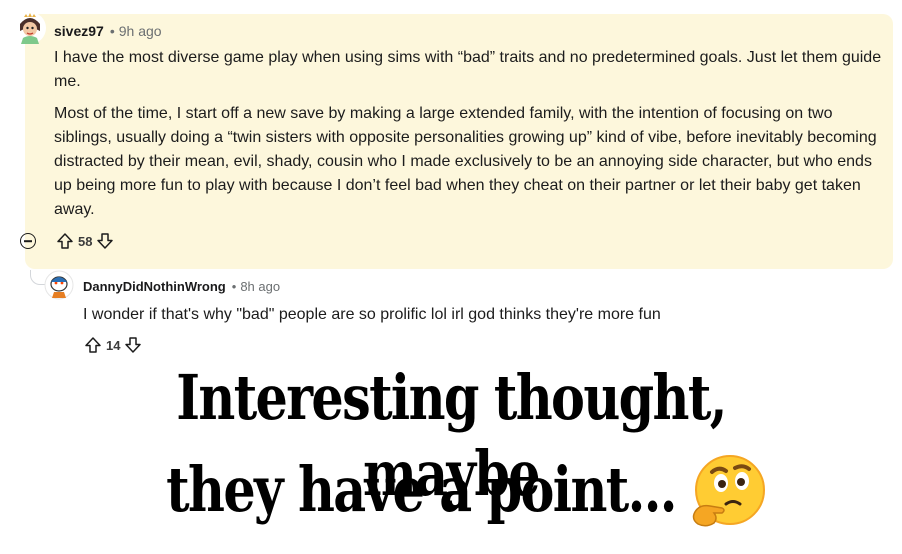 Image resolution: width=902 pixels, height=554 pixels. What do you see at coordinates (140, 31) in the screenshot?
I see `timestamp: 9h ago` at bounding box center [140, 31].